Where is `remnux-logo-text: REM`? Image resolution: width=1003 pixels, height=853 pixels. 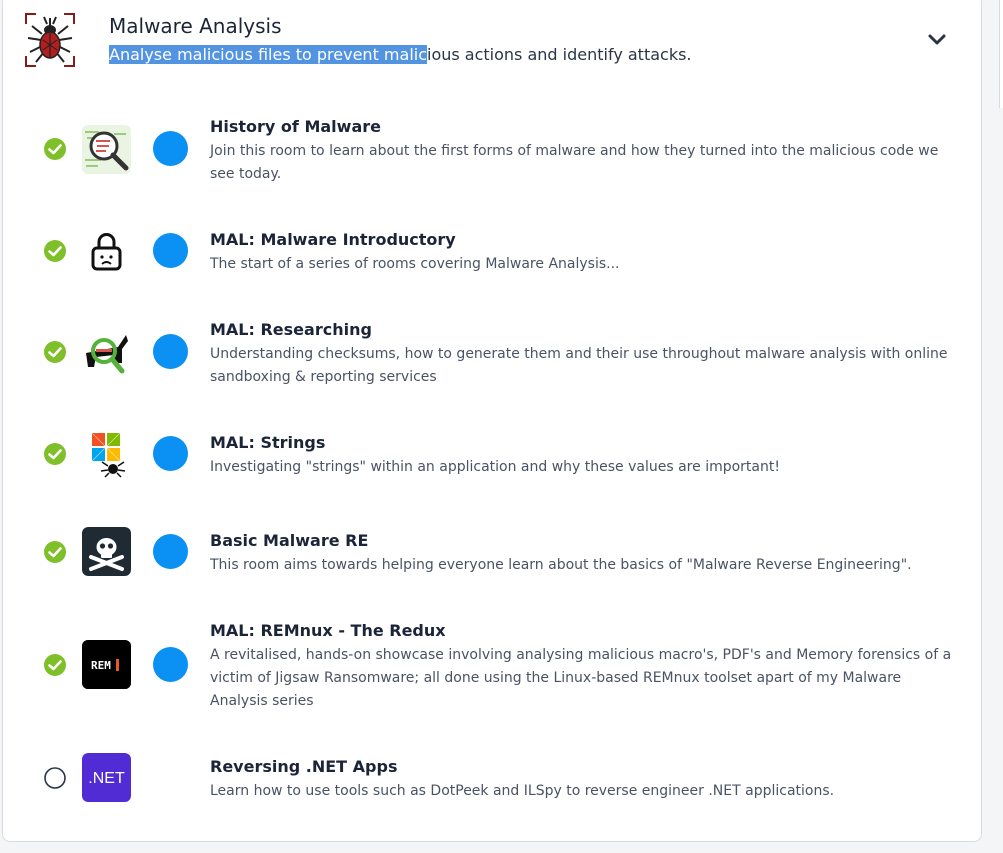 remnux-logo-text: REM is located at coordinates (101, 665).